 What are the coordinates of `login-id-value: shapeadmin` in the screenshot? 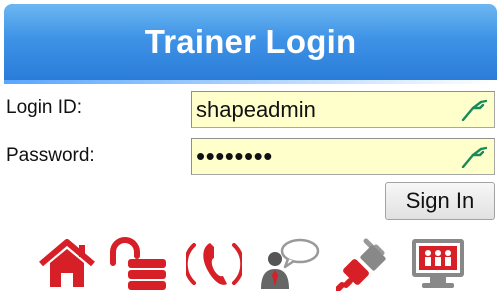 It's located at (256, 110).